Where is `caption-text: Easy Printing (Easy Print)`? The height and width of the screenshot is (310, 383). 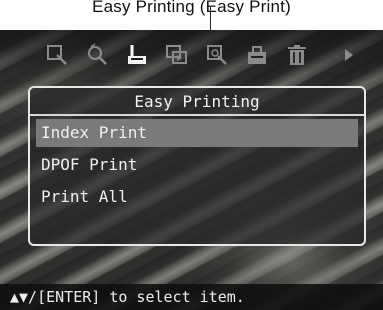 caption-text: Easy Printing (Easy Print) is located at coordinates (191, 8).